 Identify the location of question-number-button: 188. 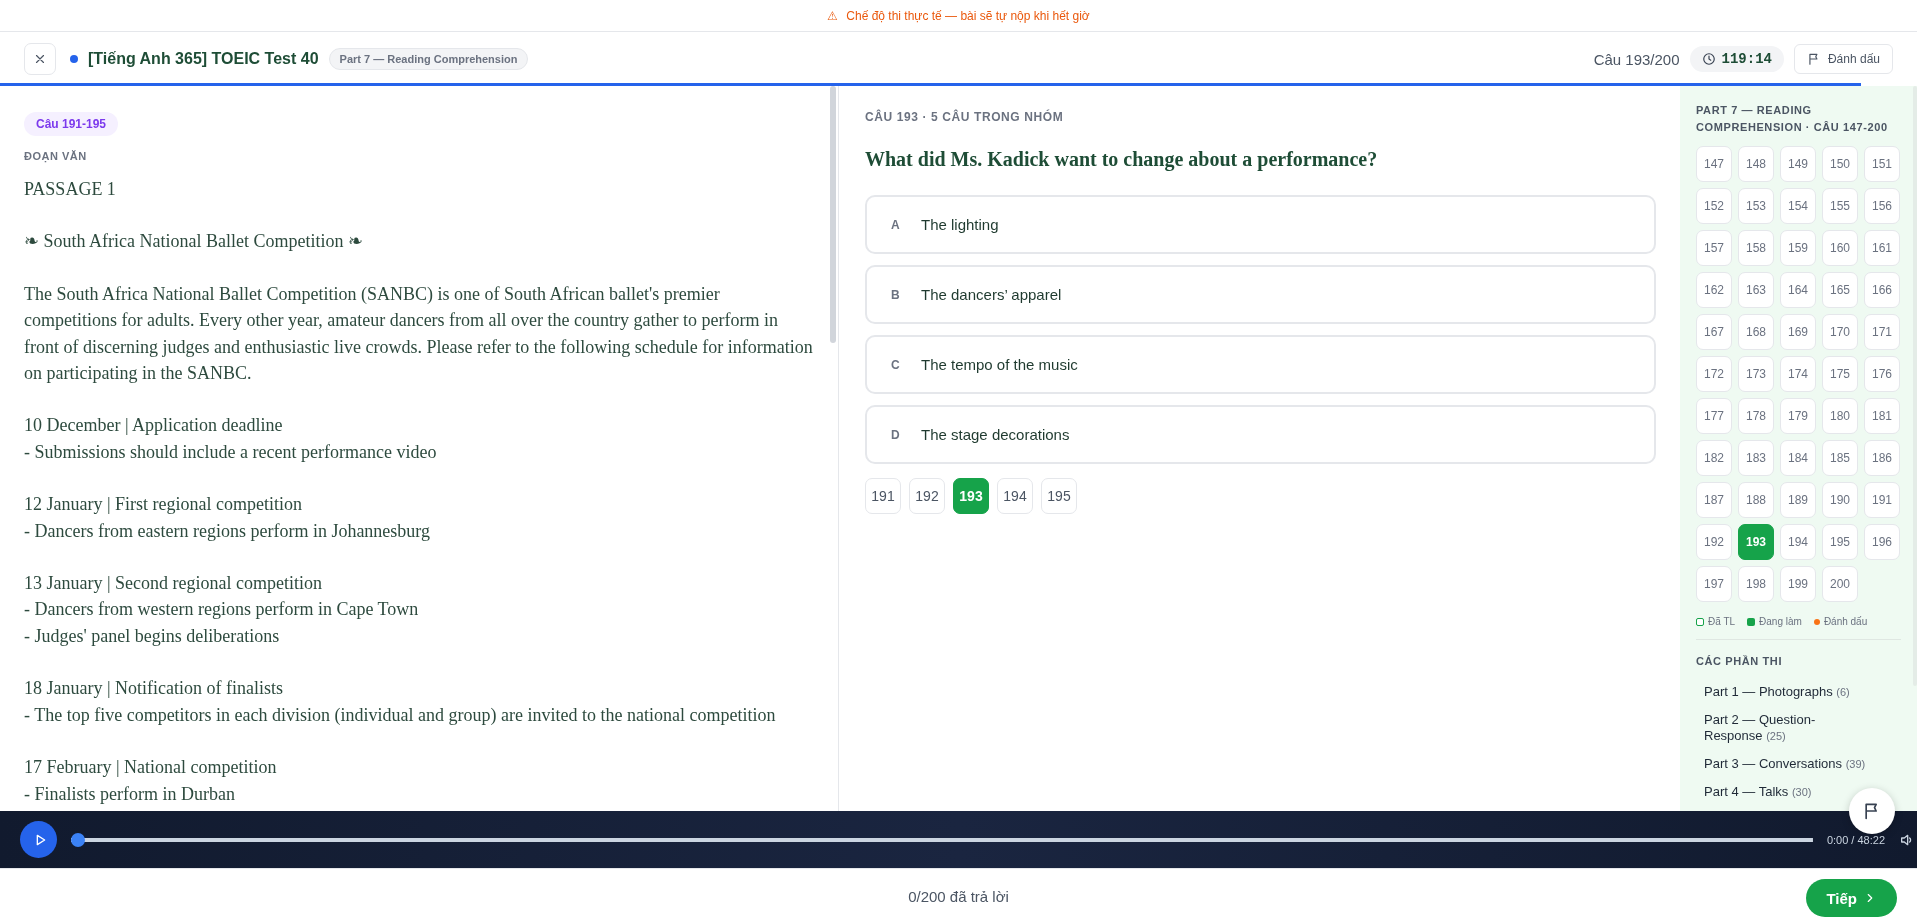
(1756, 500).